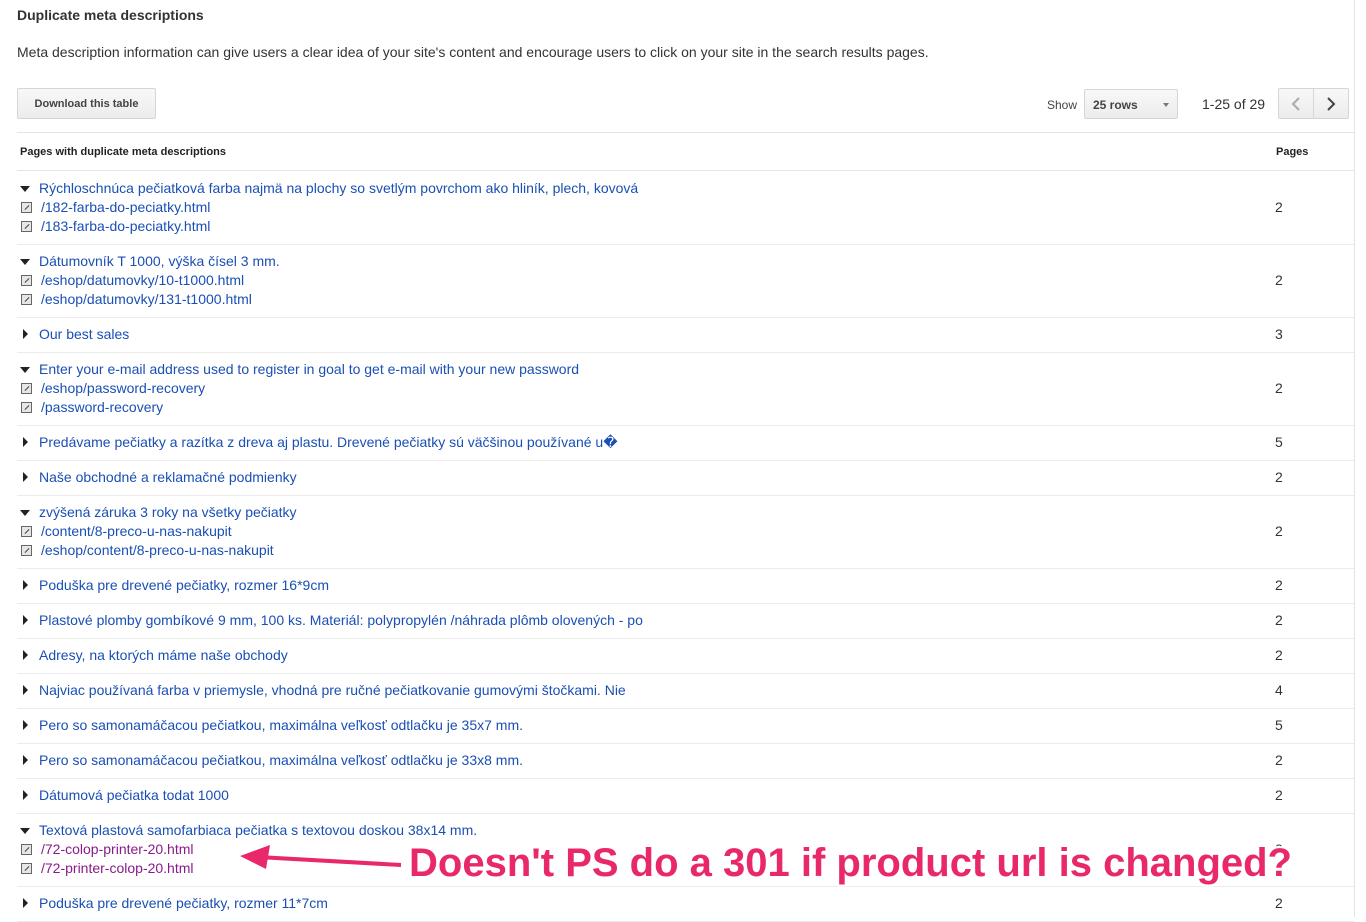 The image size is (1366, 922). What do you see at coordinates (84, 334) in the screenshot?
I see `duplicate-description-link: Our best sales` at bounding box center [84, 334].